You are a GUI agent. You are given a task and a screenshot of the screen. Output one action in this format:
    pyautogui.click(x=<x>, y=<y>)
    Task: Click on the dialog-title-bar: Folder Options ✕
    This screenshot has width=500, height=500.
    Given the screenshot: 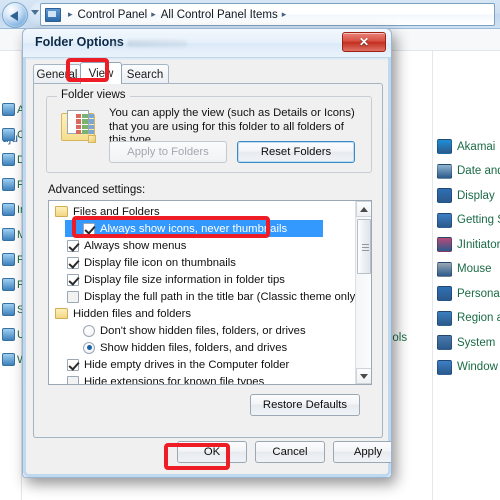 What is the action you would take?
    pyautogui.click(x=207, y=43)
    